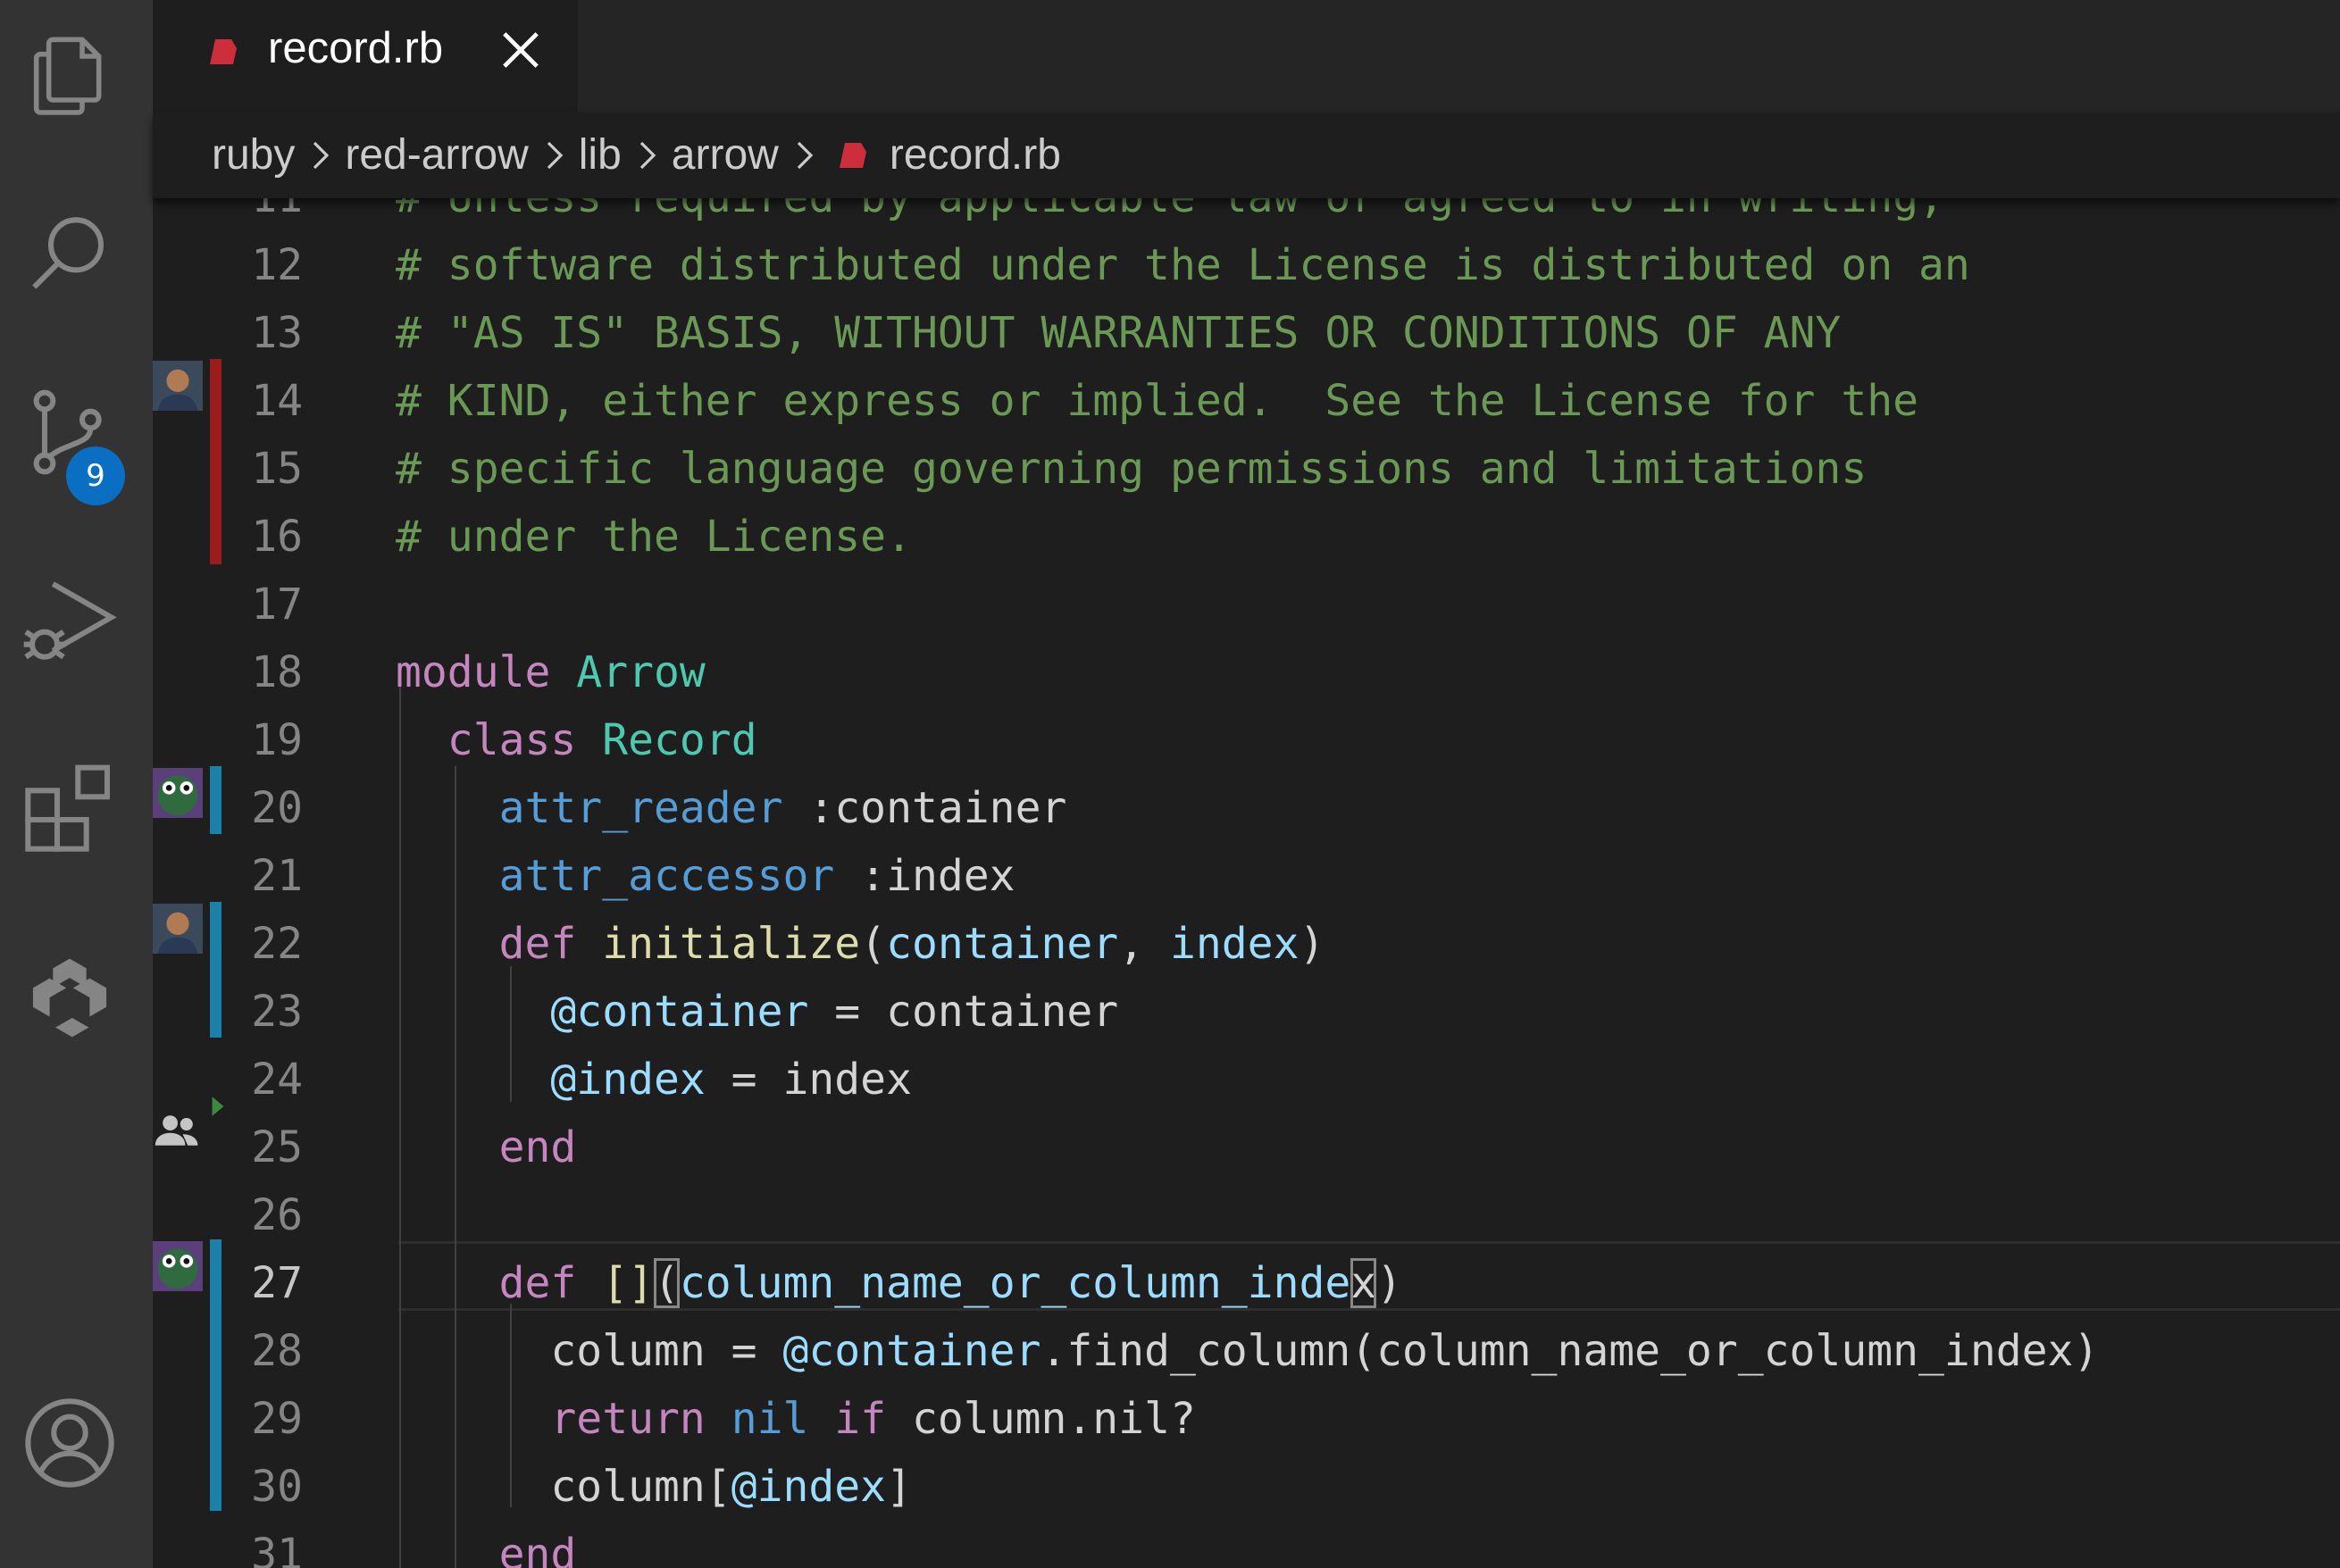  Describe the element at coordinates (1246, 155) in the screenshot. I see `breadcrumb: ruby red-arrow lib arrow record.rb` at that location.